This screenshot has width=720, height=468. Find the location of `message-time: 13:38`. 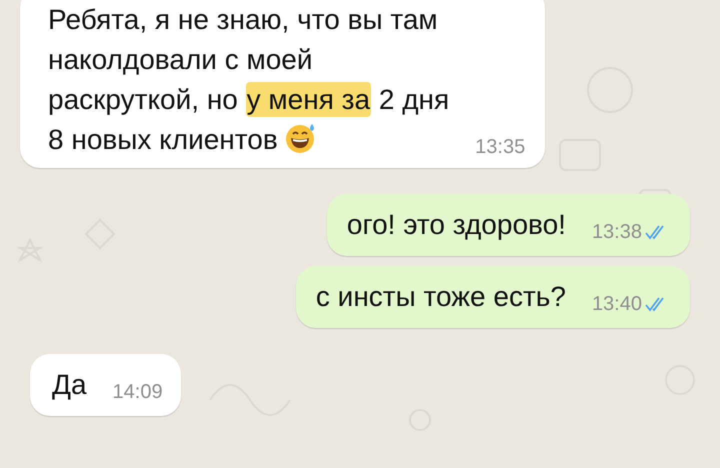

message-time: 13:38 is located at coordinates (617, 232).